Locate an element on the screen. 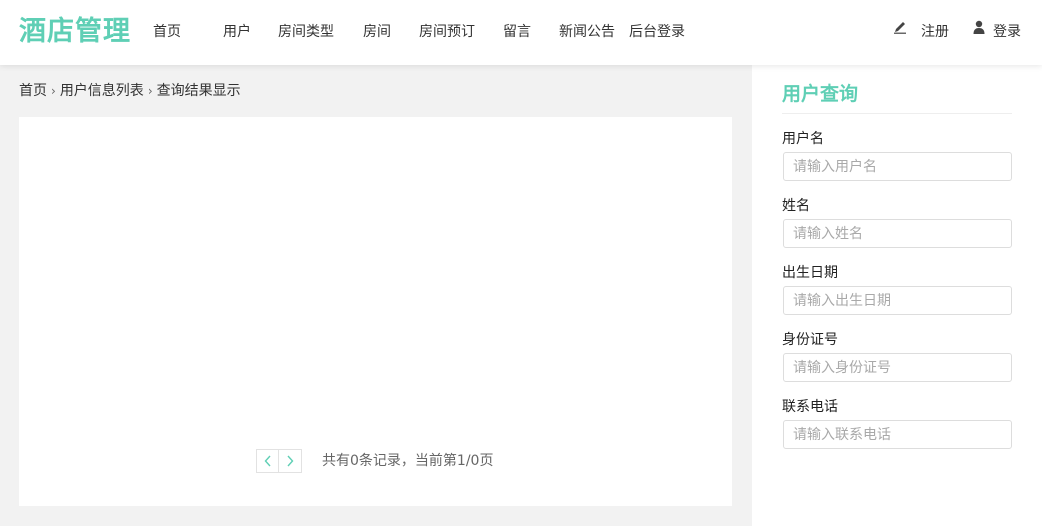 The height and width of the screenshot is (526, 1042). nav-admin-login: 后台登录 is located at coordinates (657, 32).